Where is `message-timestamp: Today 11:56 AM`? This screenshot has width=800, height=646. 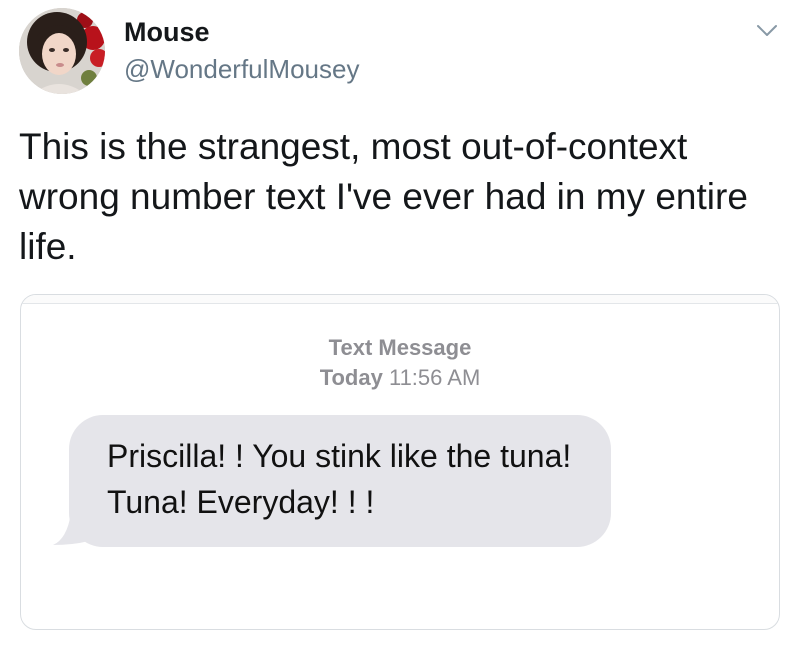 message-timestamp: Today 11:56 AM is located at coordinates (400, 378).